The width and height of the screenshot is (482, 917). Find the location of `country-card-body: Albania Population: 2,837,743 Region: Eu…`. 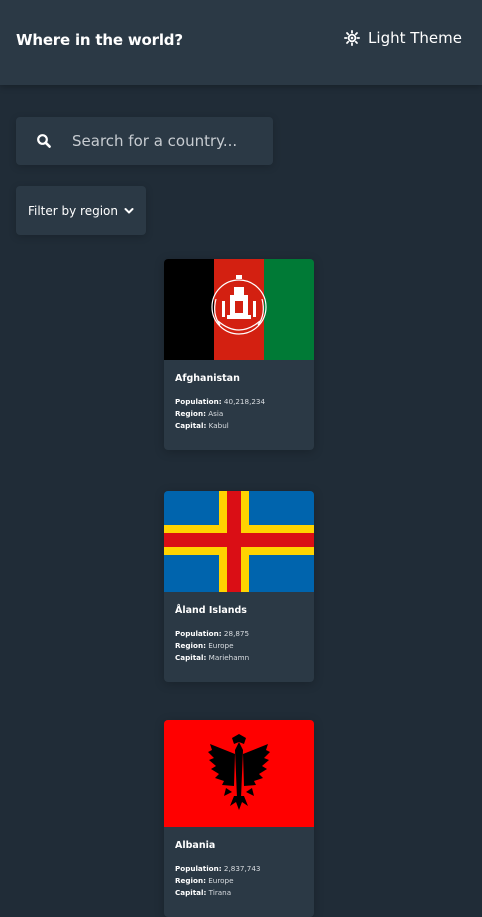

country-card-body: Albania Population: 2,837,743 Region: Eu… is located at coordinates (239, 872).